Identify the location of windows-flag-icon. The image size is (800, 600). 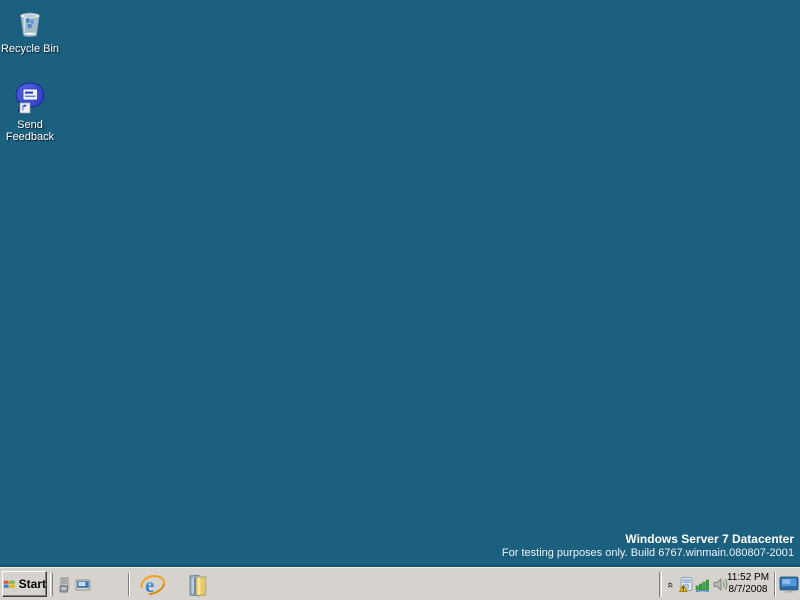
(9, 583).